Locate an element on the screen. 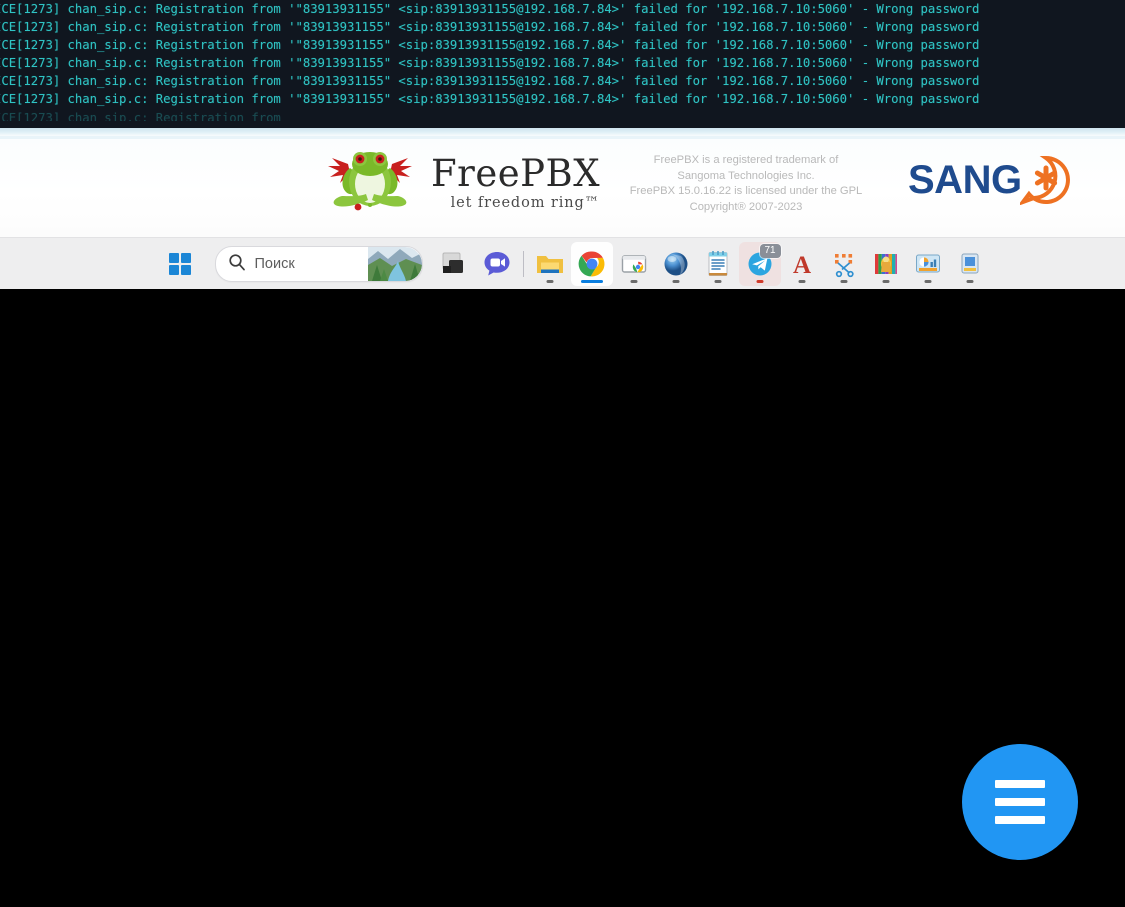 This screenshot has width=1125, height=907. chrome-icon is located at coordinates (592, 264).